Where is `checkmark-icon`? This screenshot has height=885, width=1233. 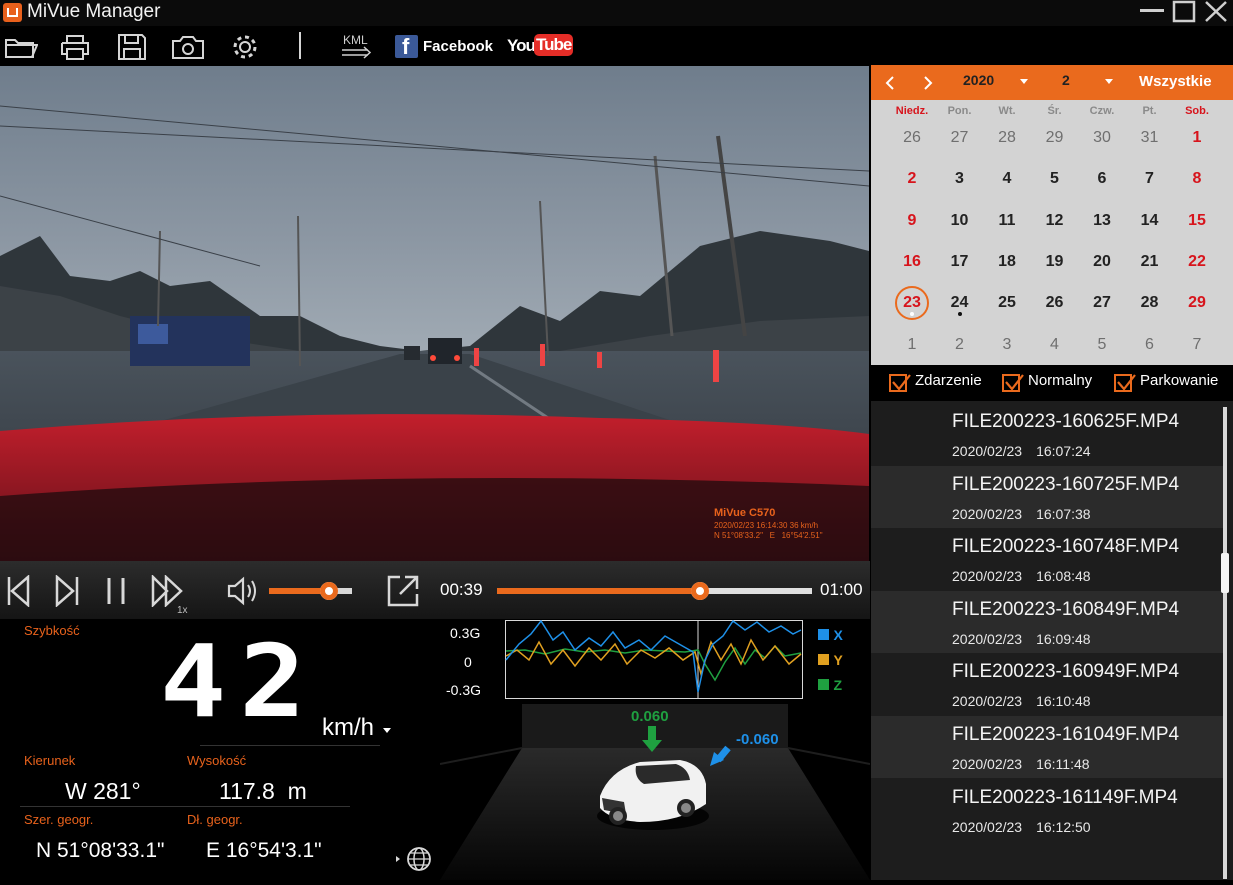
checkmark-icon is located at coordinates (901, 382).